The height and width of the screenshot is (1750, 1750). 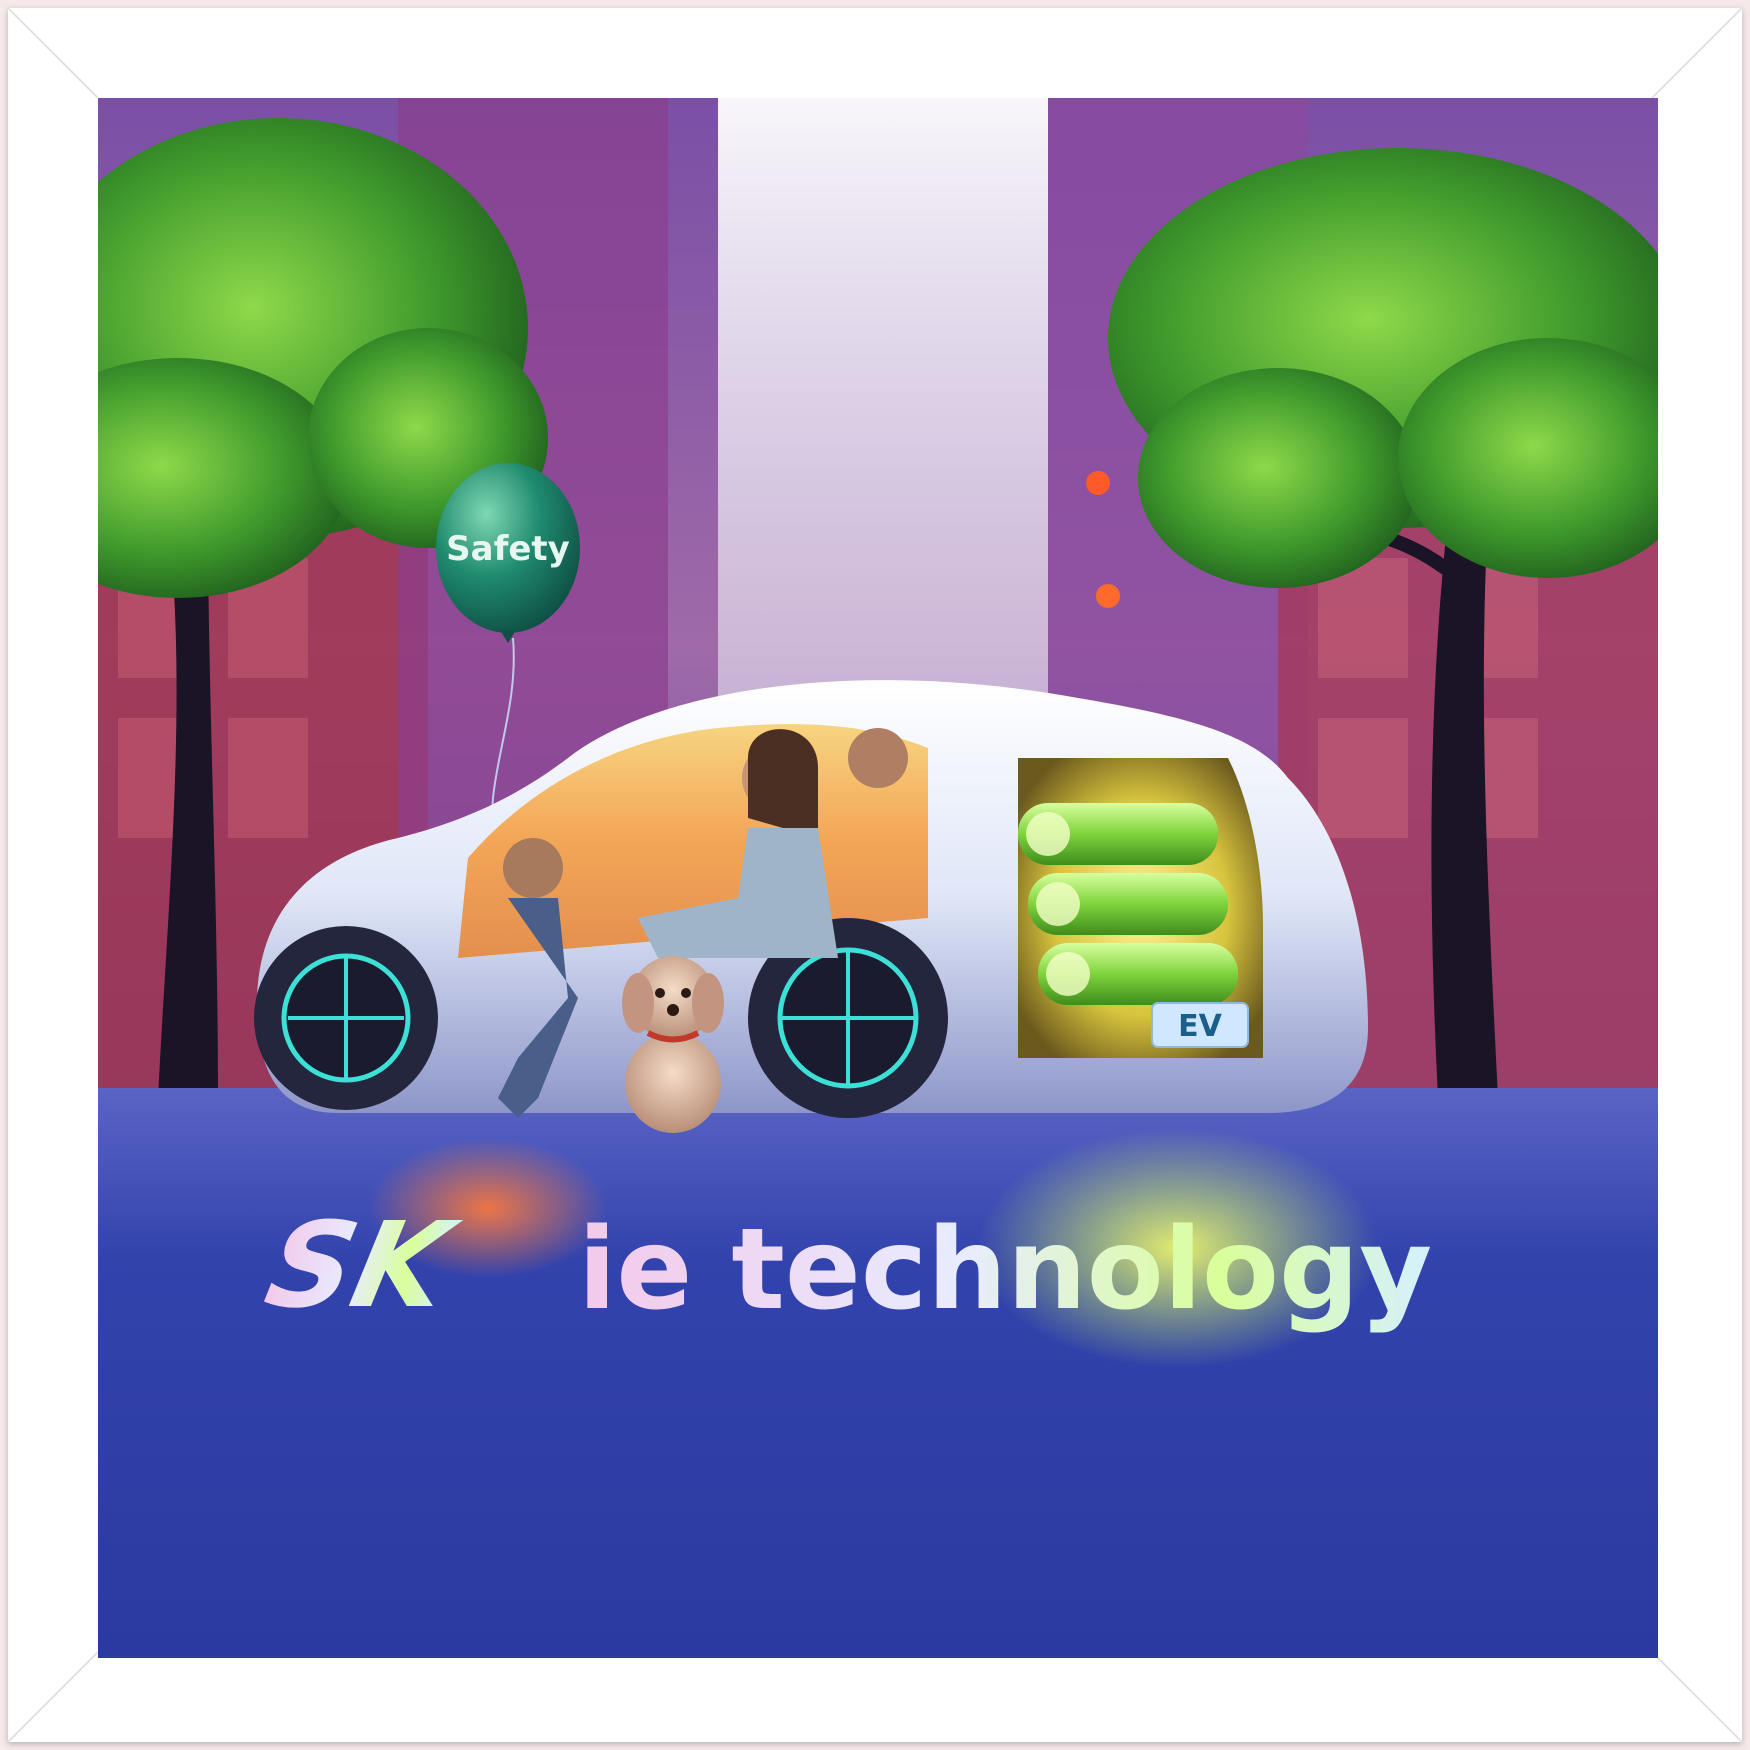 I want to click on brand-logo: SK ie technology, so click(x=843, y=1266).